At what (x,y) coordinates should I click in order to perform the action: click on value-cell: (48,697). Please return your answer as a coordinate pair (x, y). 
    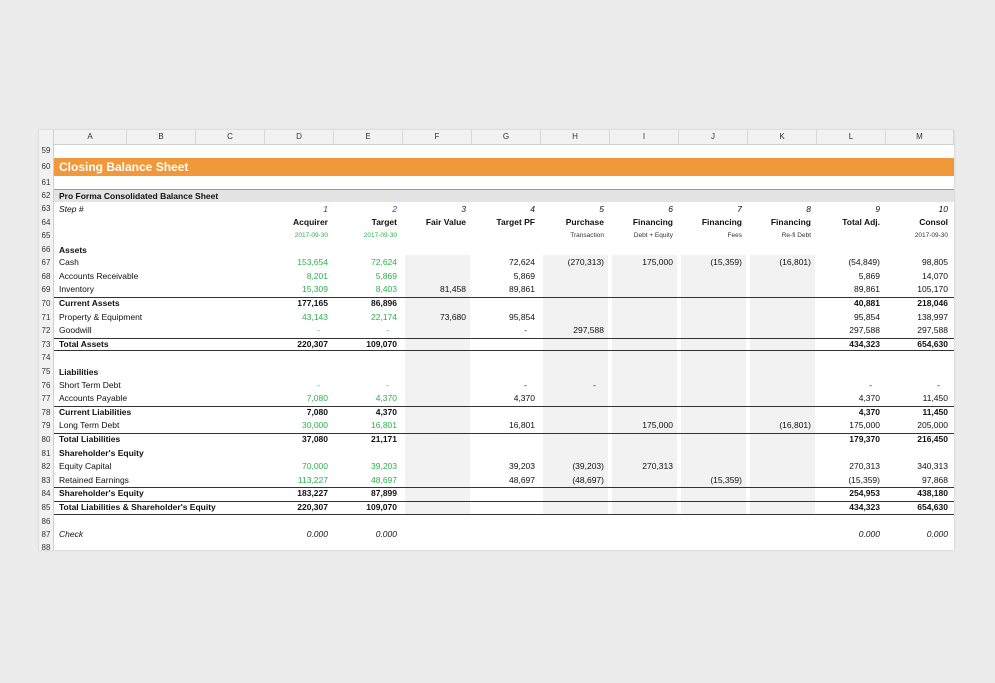
    Looking at the image, I should click on (572, 480).